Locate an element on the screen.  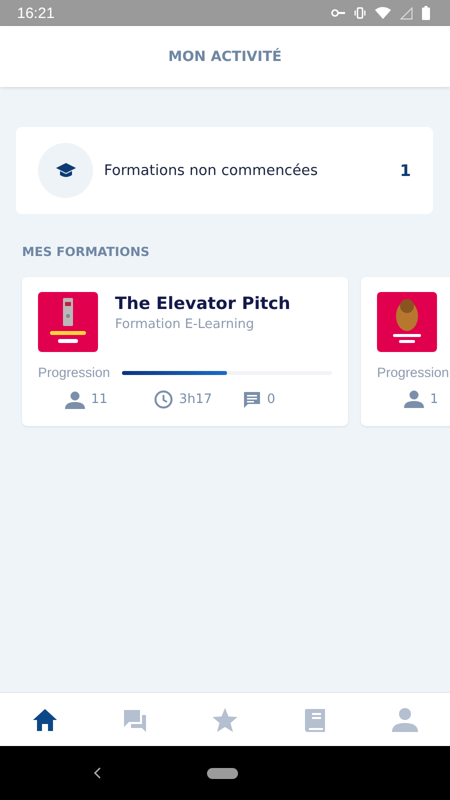
comment-count: 0 is located at coordinates (271, 399).